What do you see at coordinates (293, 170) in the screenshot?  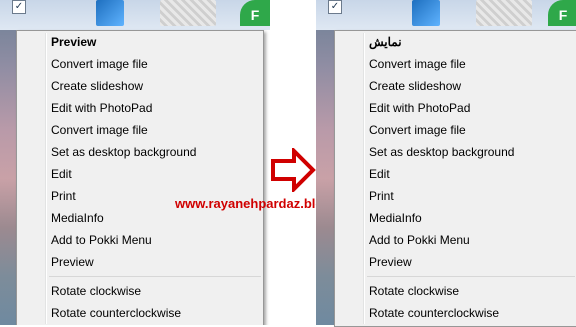 I see `right-arrow-icon` at bounding box center [293, 170].